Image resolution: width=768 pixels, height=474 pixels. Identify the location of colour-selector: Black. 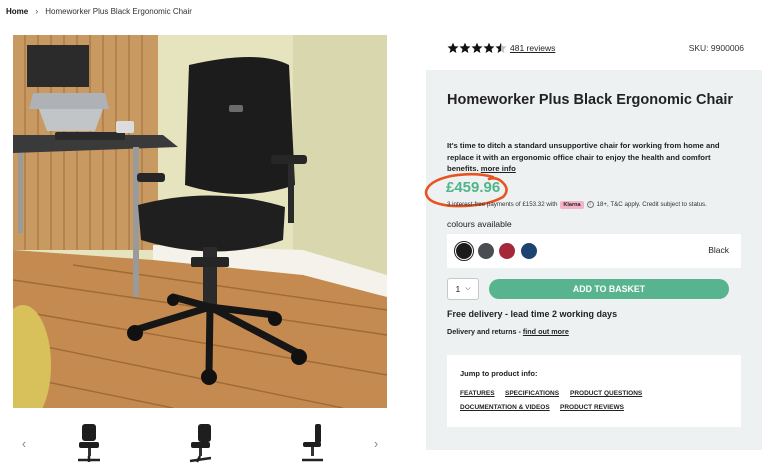
(594, 251).